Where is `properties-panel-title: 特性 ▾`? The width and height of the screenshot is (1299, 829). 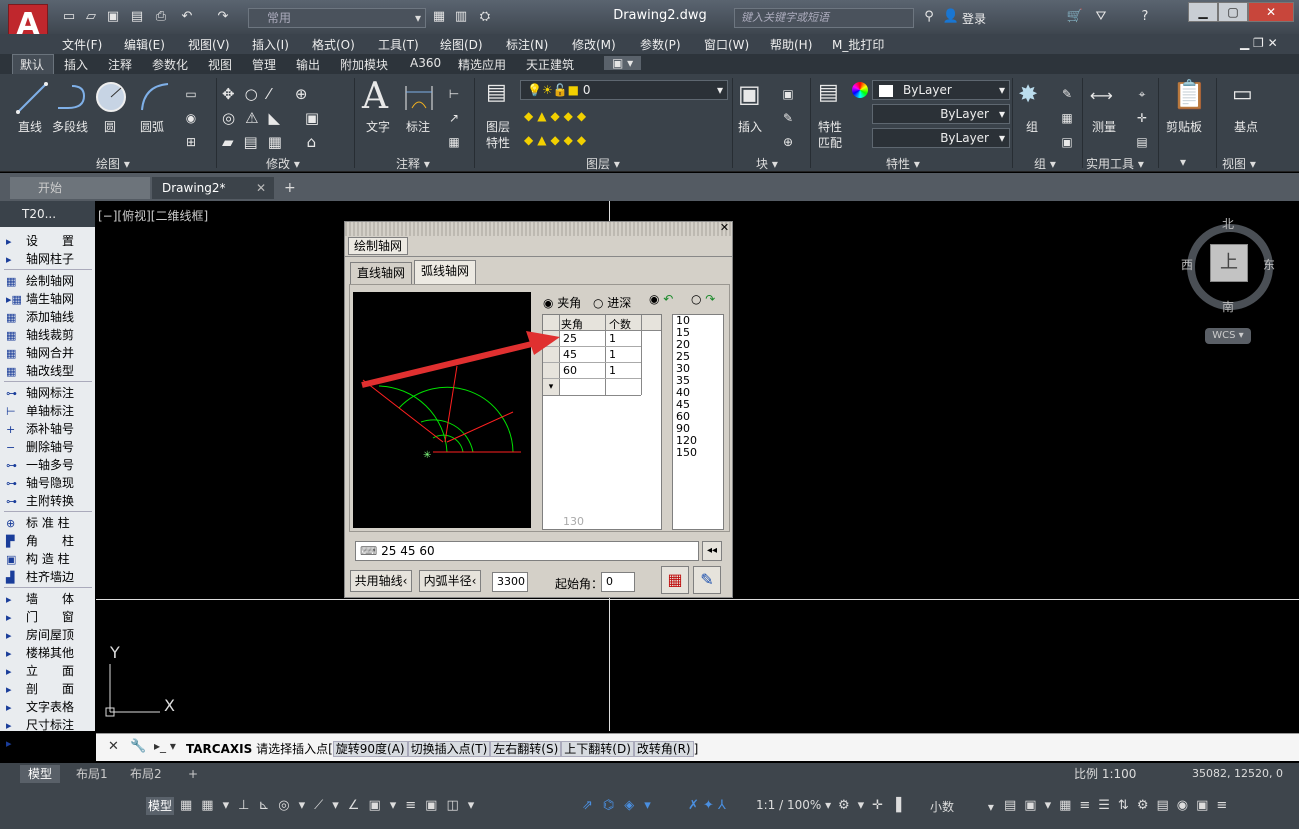
properties-panel-title: 特性 ▾ is located at coordinates (903, 163).